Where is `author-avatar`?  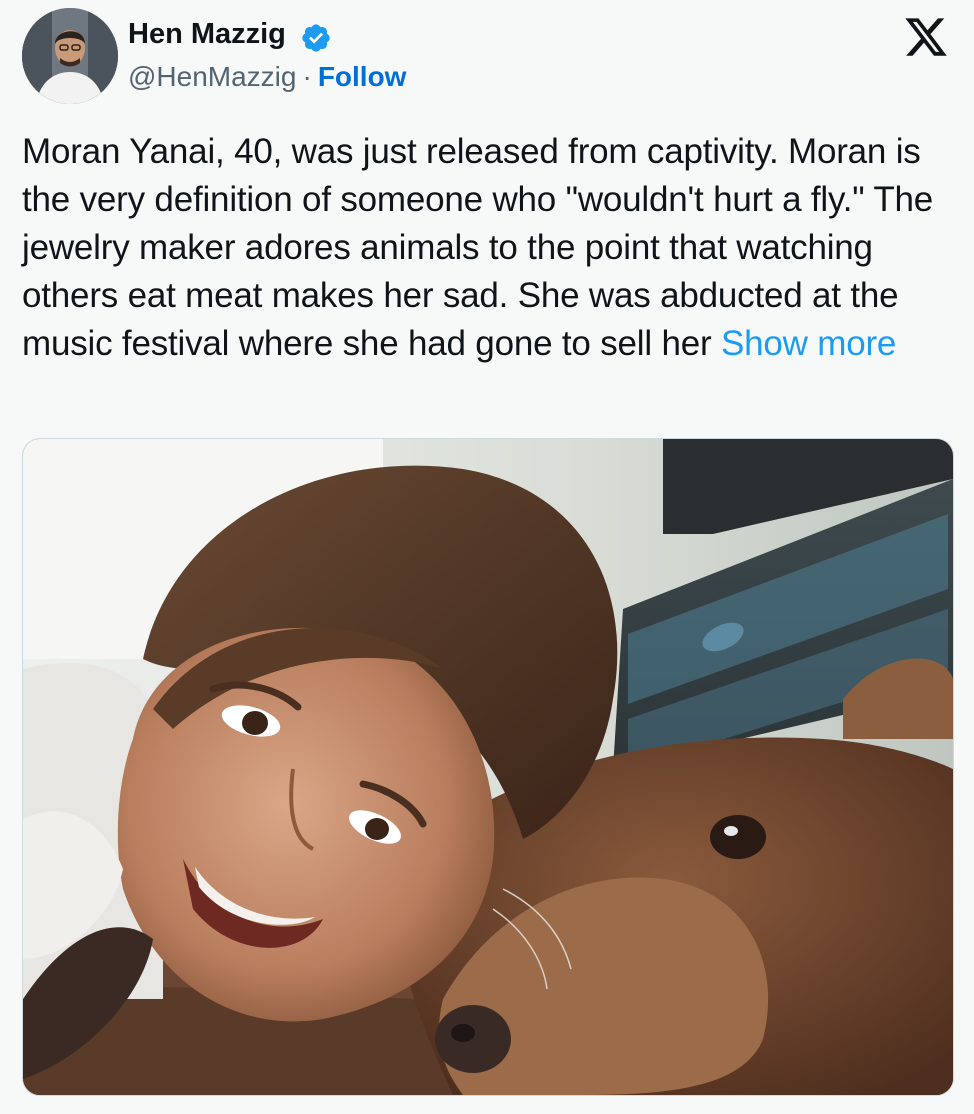
author-avatar is located at coordinates (70, 56).